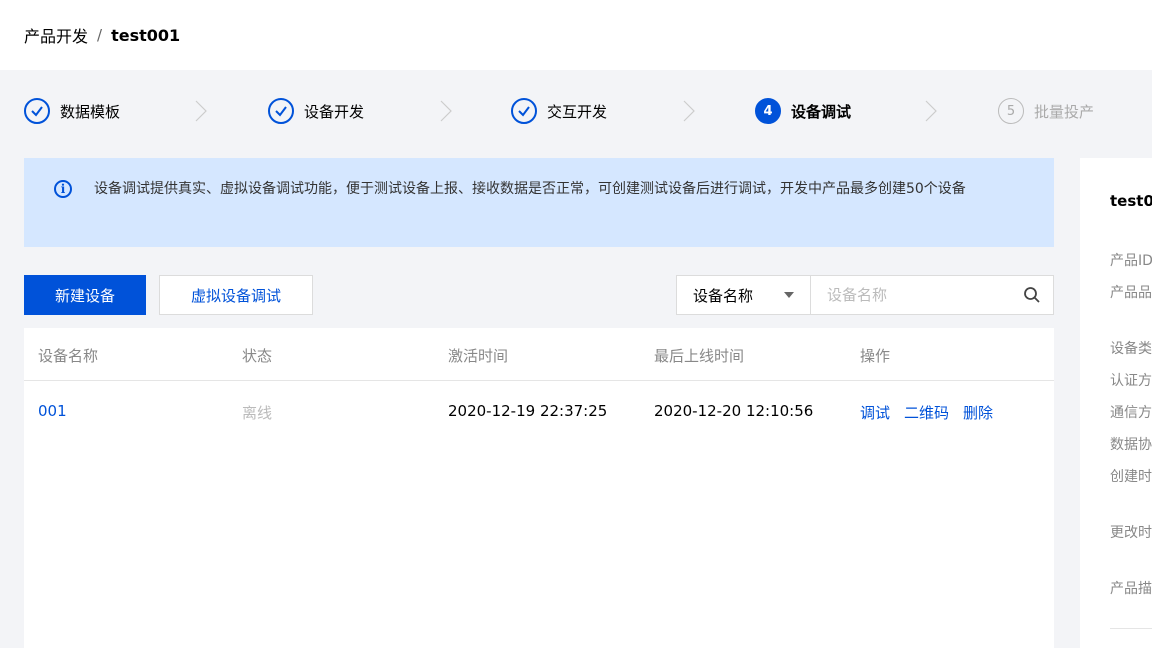 This screenshot has width=1152, height=648. Describe the element at coordinates (528, 411) in the screenshot. I see `activation-time: 2020-12-19 22:37:25` at that location.